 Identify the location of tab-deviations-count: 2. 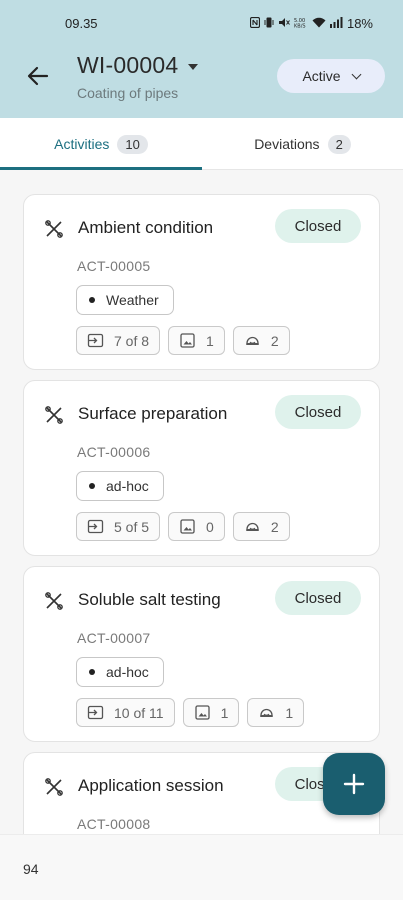
(339, 144).